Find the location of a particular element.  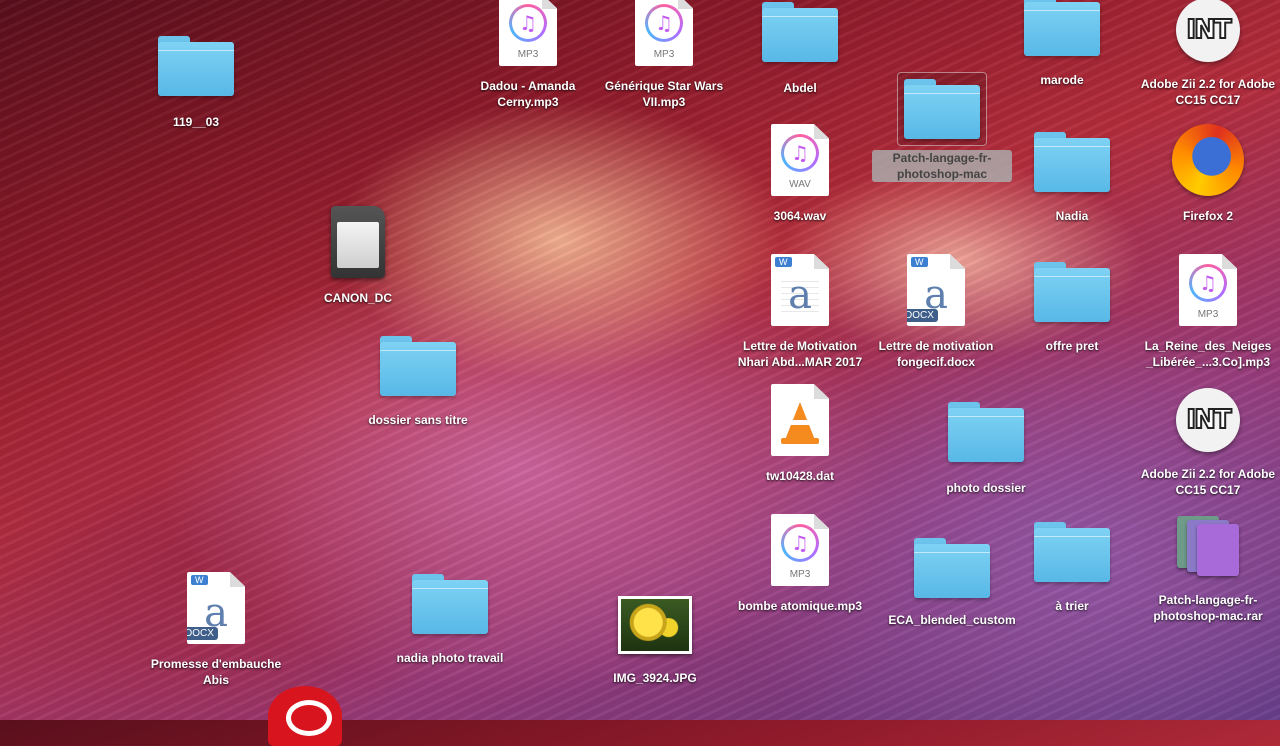

desktop-file-img-3924: IMG_3924.JPG is located at coordinates (655, 641).